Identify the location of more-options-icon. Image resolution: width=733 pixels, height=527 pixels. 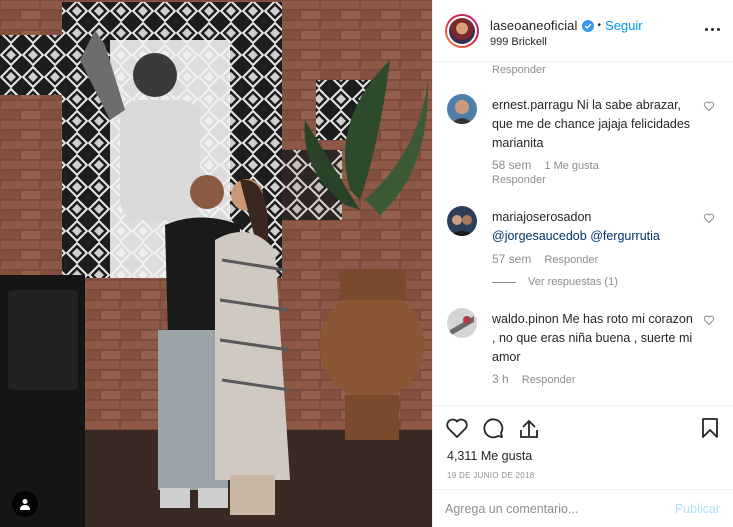
(712, 29).